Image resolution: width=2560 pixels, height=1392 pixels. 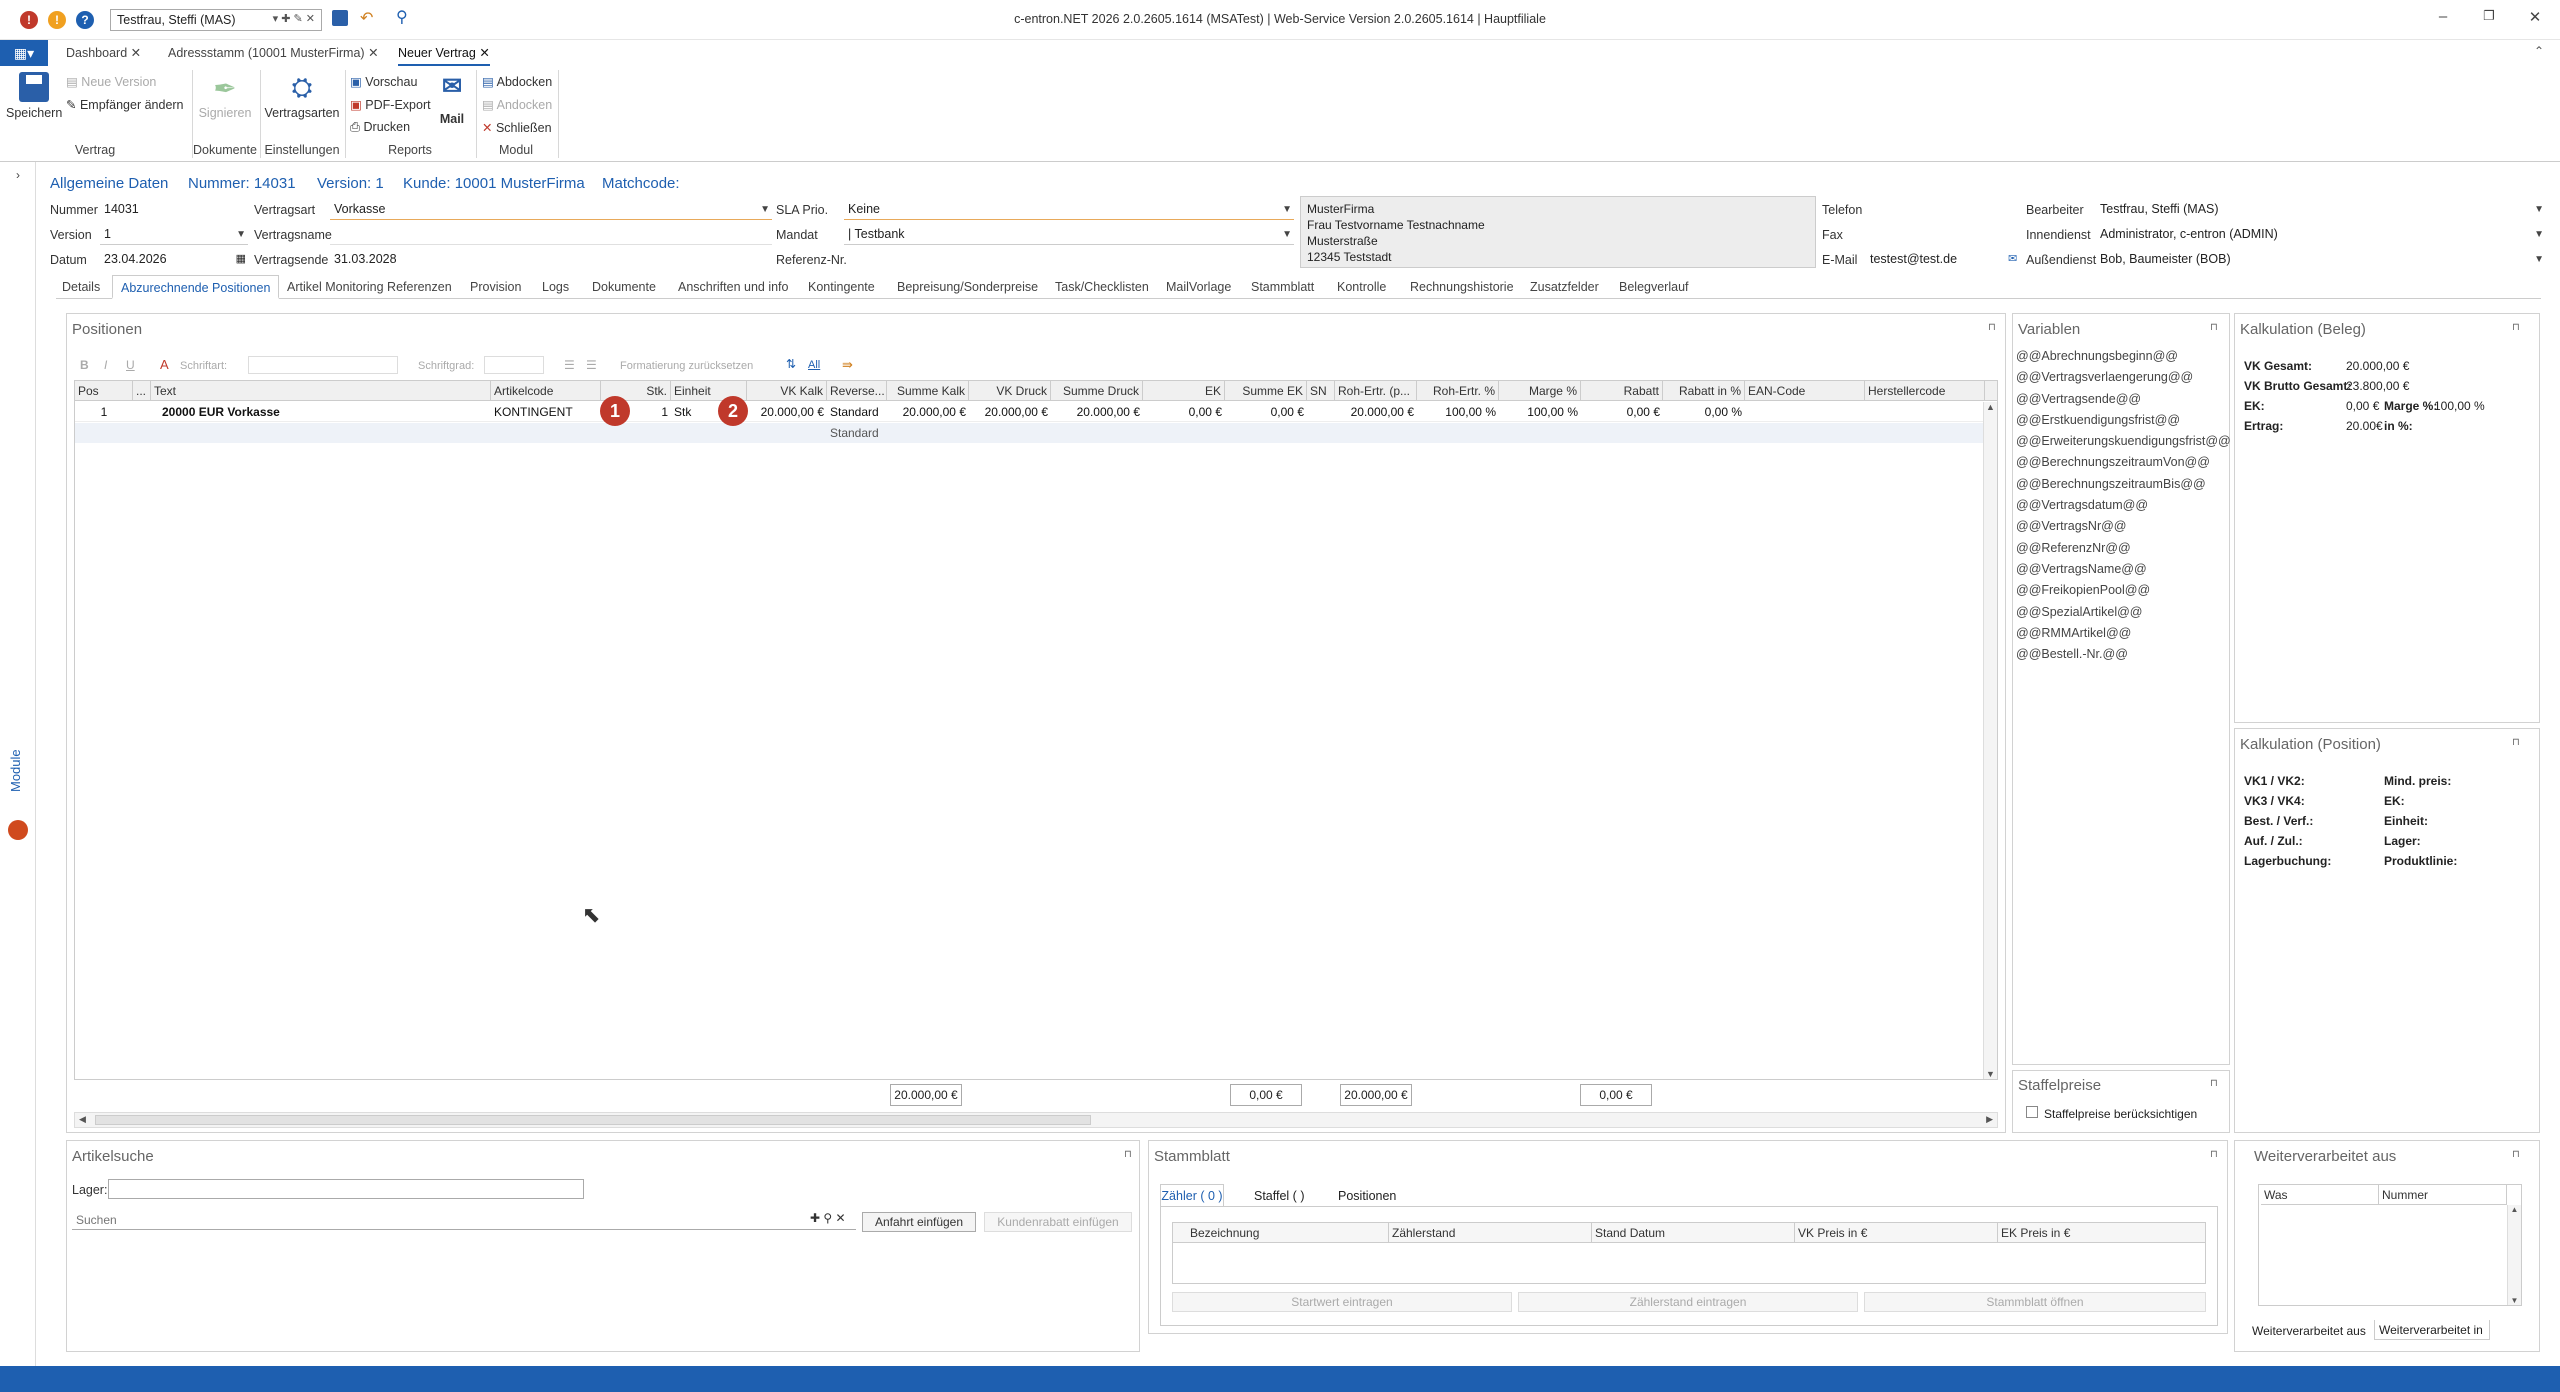 What do you see at coordinates (241, 258) in the screenshot?
I see `calendar-icon: ▦` at bounding box center [241, 258].